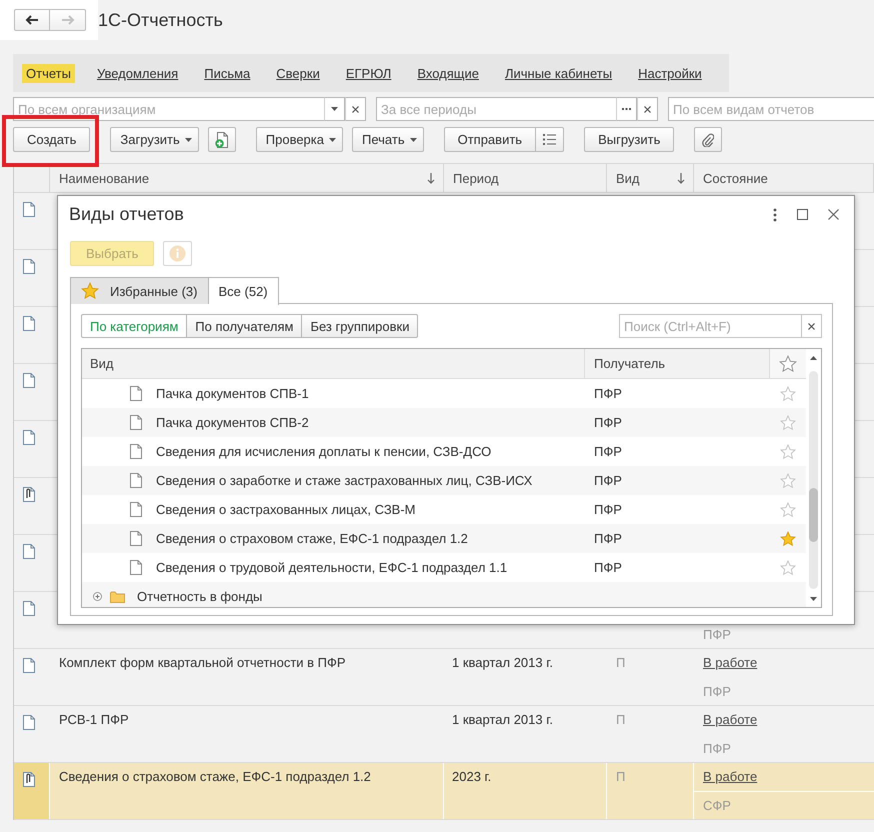 This screenshot has width=874, height=832. What do you see at coordinates (160, 20) in the screenshot?
I see `page-title: 1С-Отчетность` at bounding box center [160, 20].